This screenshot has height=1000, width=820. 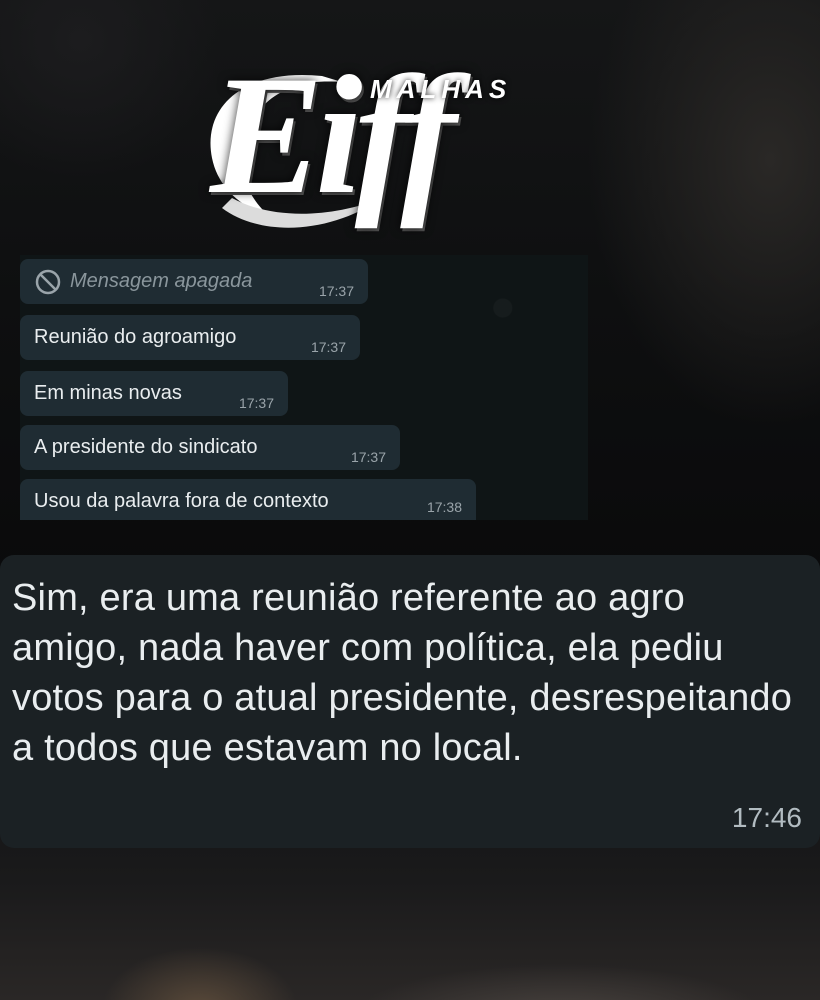 I want to click on message-text: Usou da palavra fora de contexto, so click(x=181, y=501).